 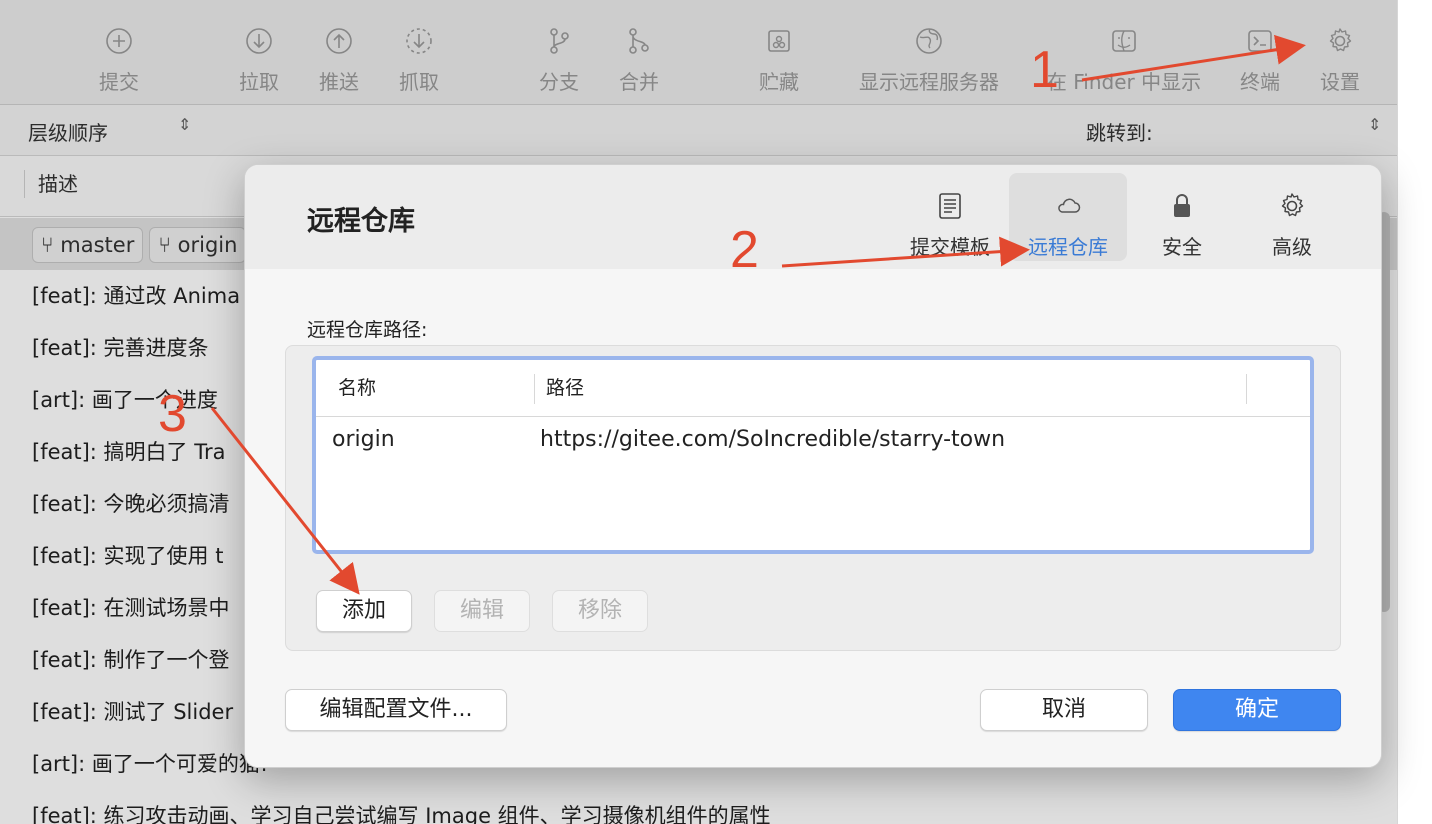 What do you see at coordinates (813, 416) in the screenshot?
I see `header-divider` at bounding box center [813, 416].